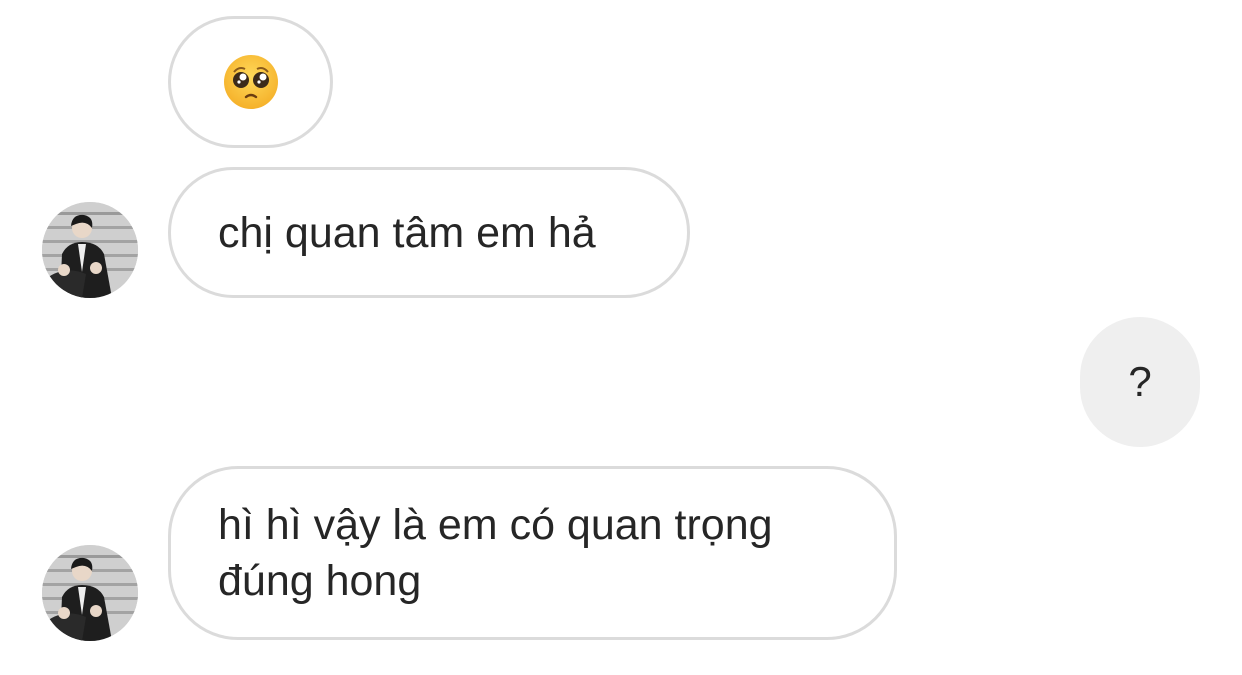 The image size is (1242, 675). I want to click on message-text: ?, so click(1140, 381).